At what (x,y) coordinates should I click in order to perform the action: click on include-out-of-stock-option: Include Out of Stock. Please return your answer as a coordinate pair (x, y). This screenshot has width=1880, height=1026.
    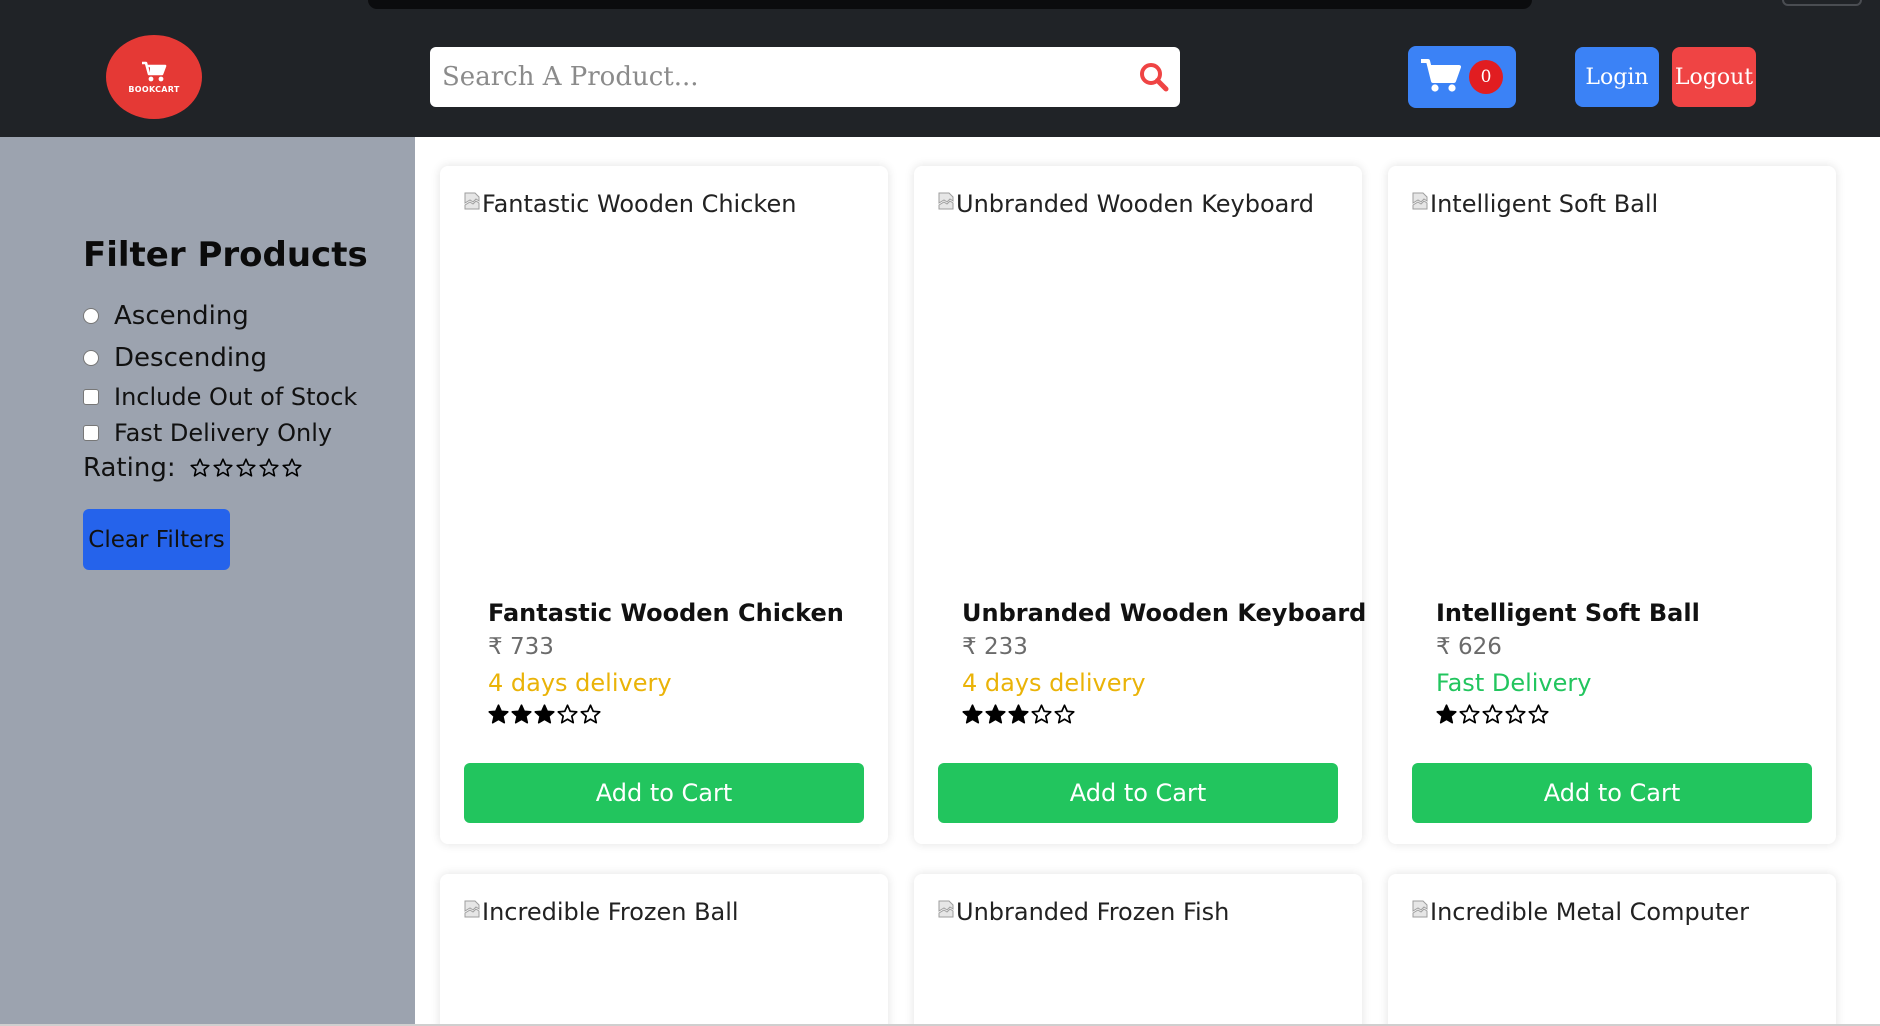
    Looking at the image, I should click on (220, 397).